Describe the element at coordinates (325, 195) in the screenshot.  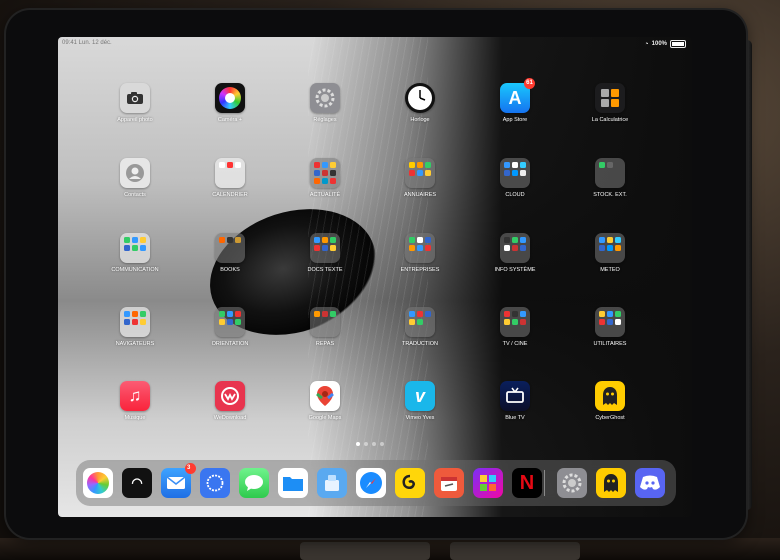
I see `folder-label: ACTUALITÉ` at that location.